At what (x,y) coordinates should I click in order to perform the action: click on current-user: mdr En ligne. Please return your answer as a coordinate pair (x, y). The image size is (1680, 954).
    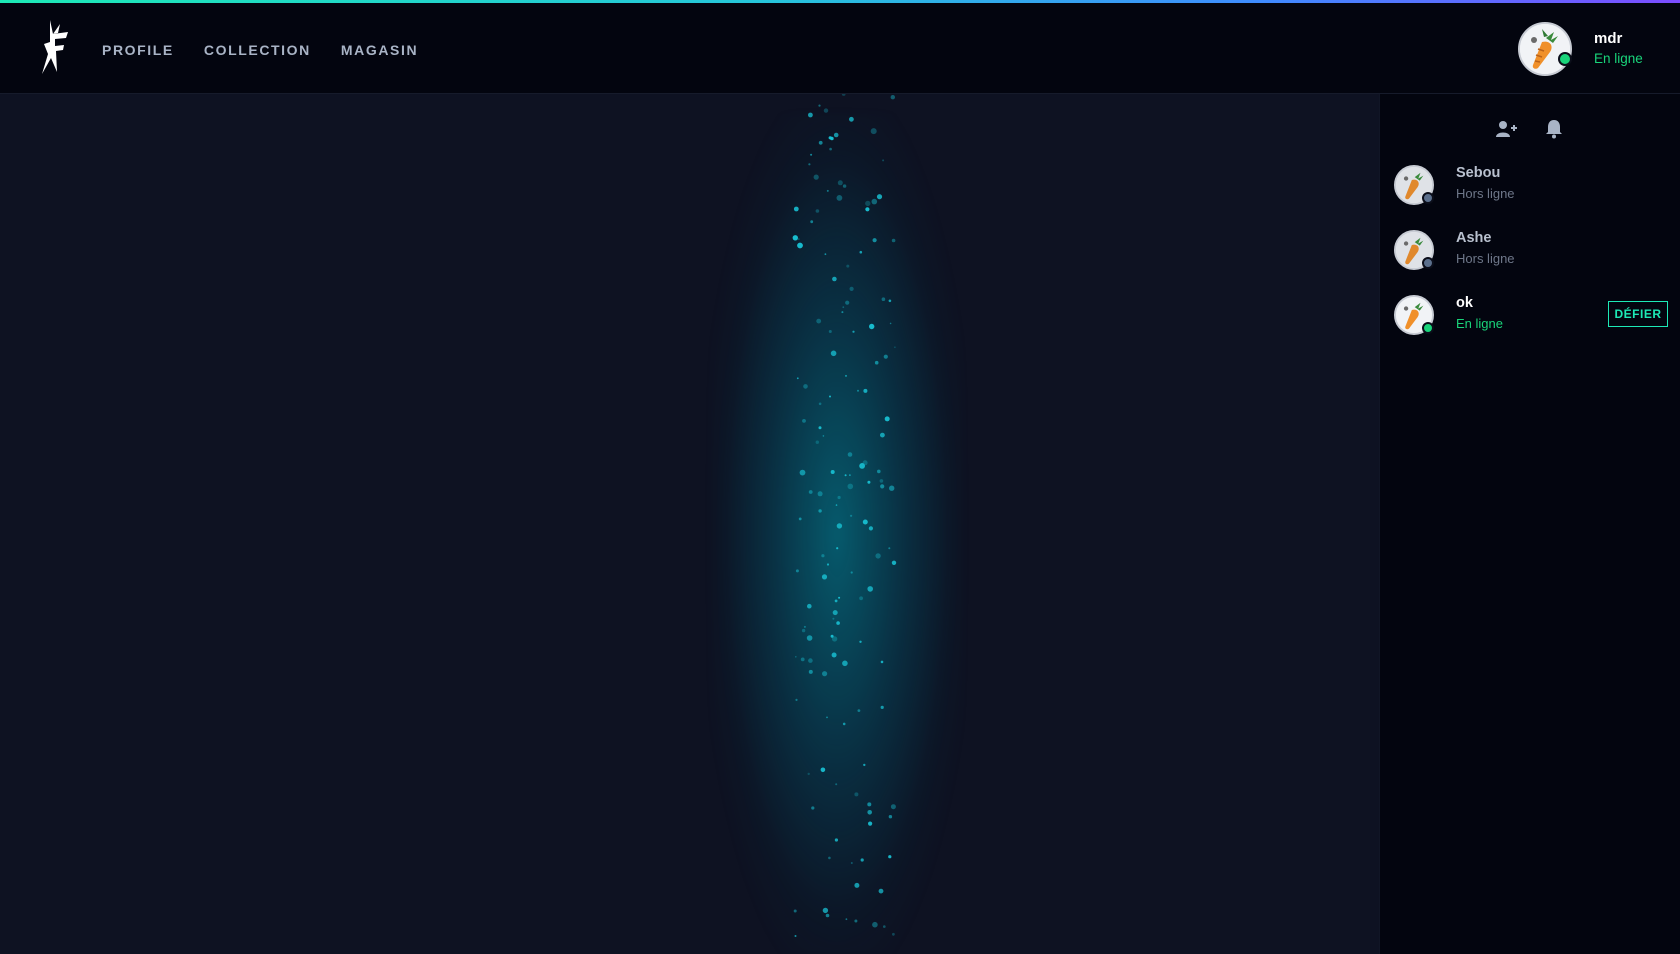
    Looking at the image, I should click on (1593, 50).